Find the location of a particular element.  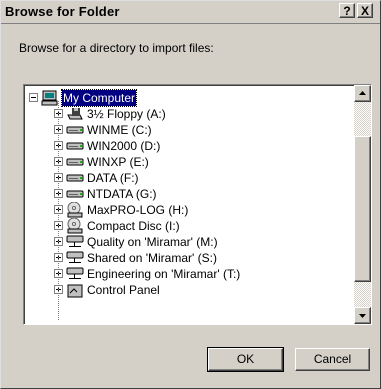

tree-item-label: Quality on 'Miramar' (M:) is located at coordinates (152, 242).